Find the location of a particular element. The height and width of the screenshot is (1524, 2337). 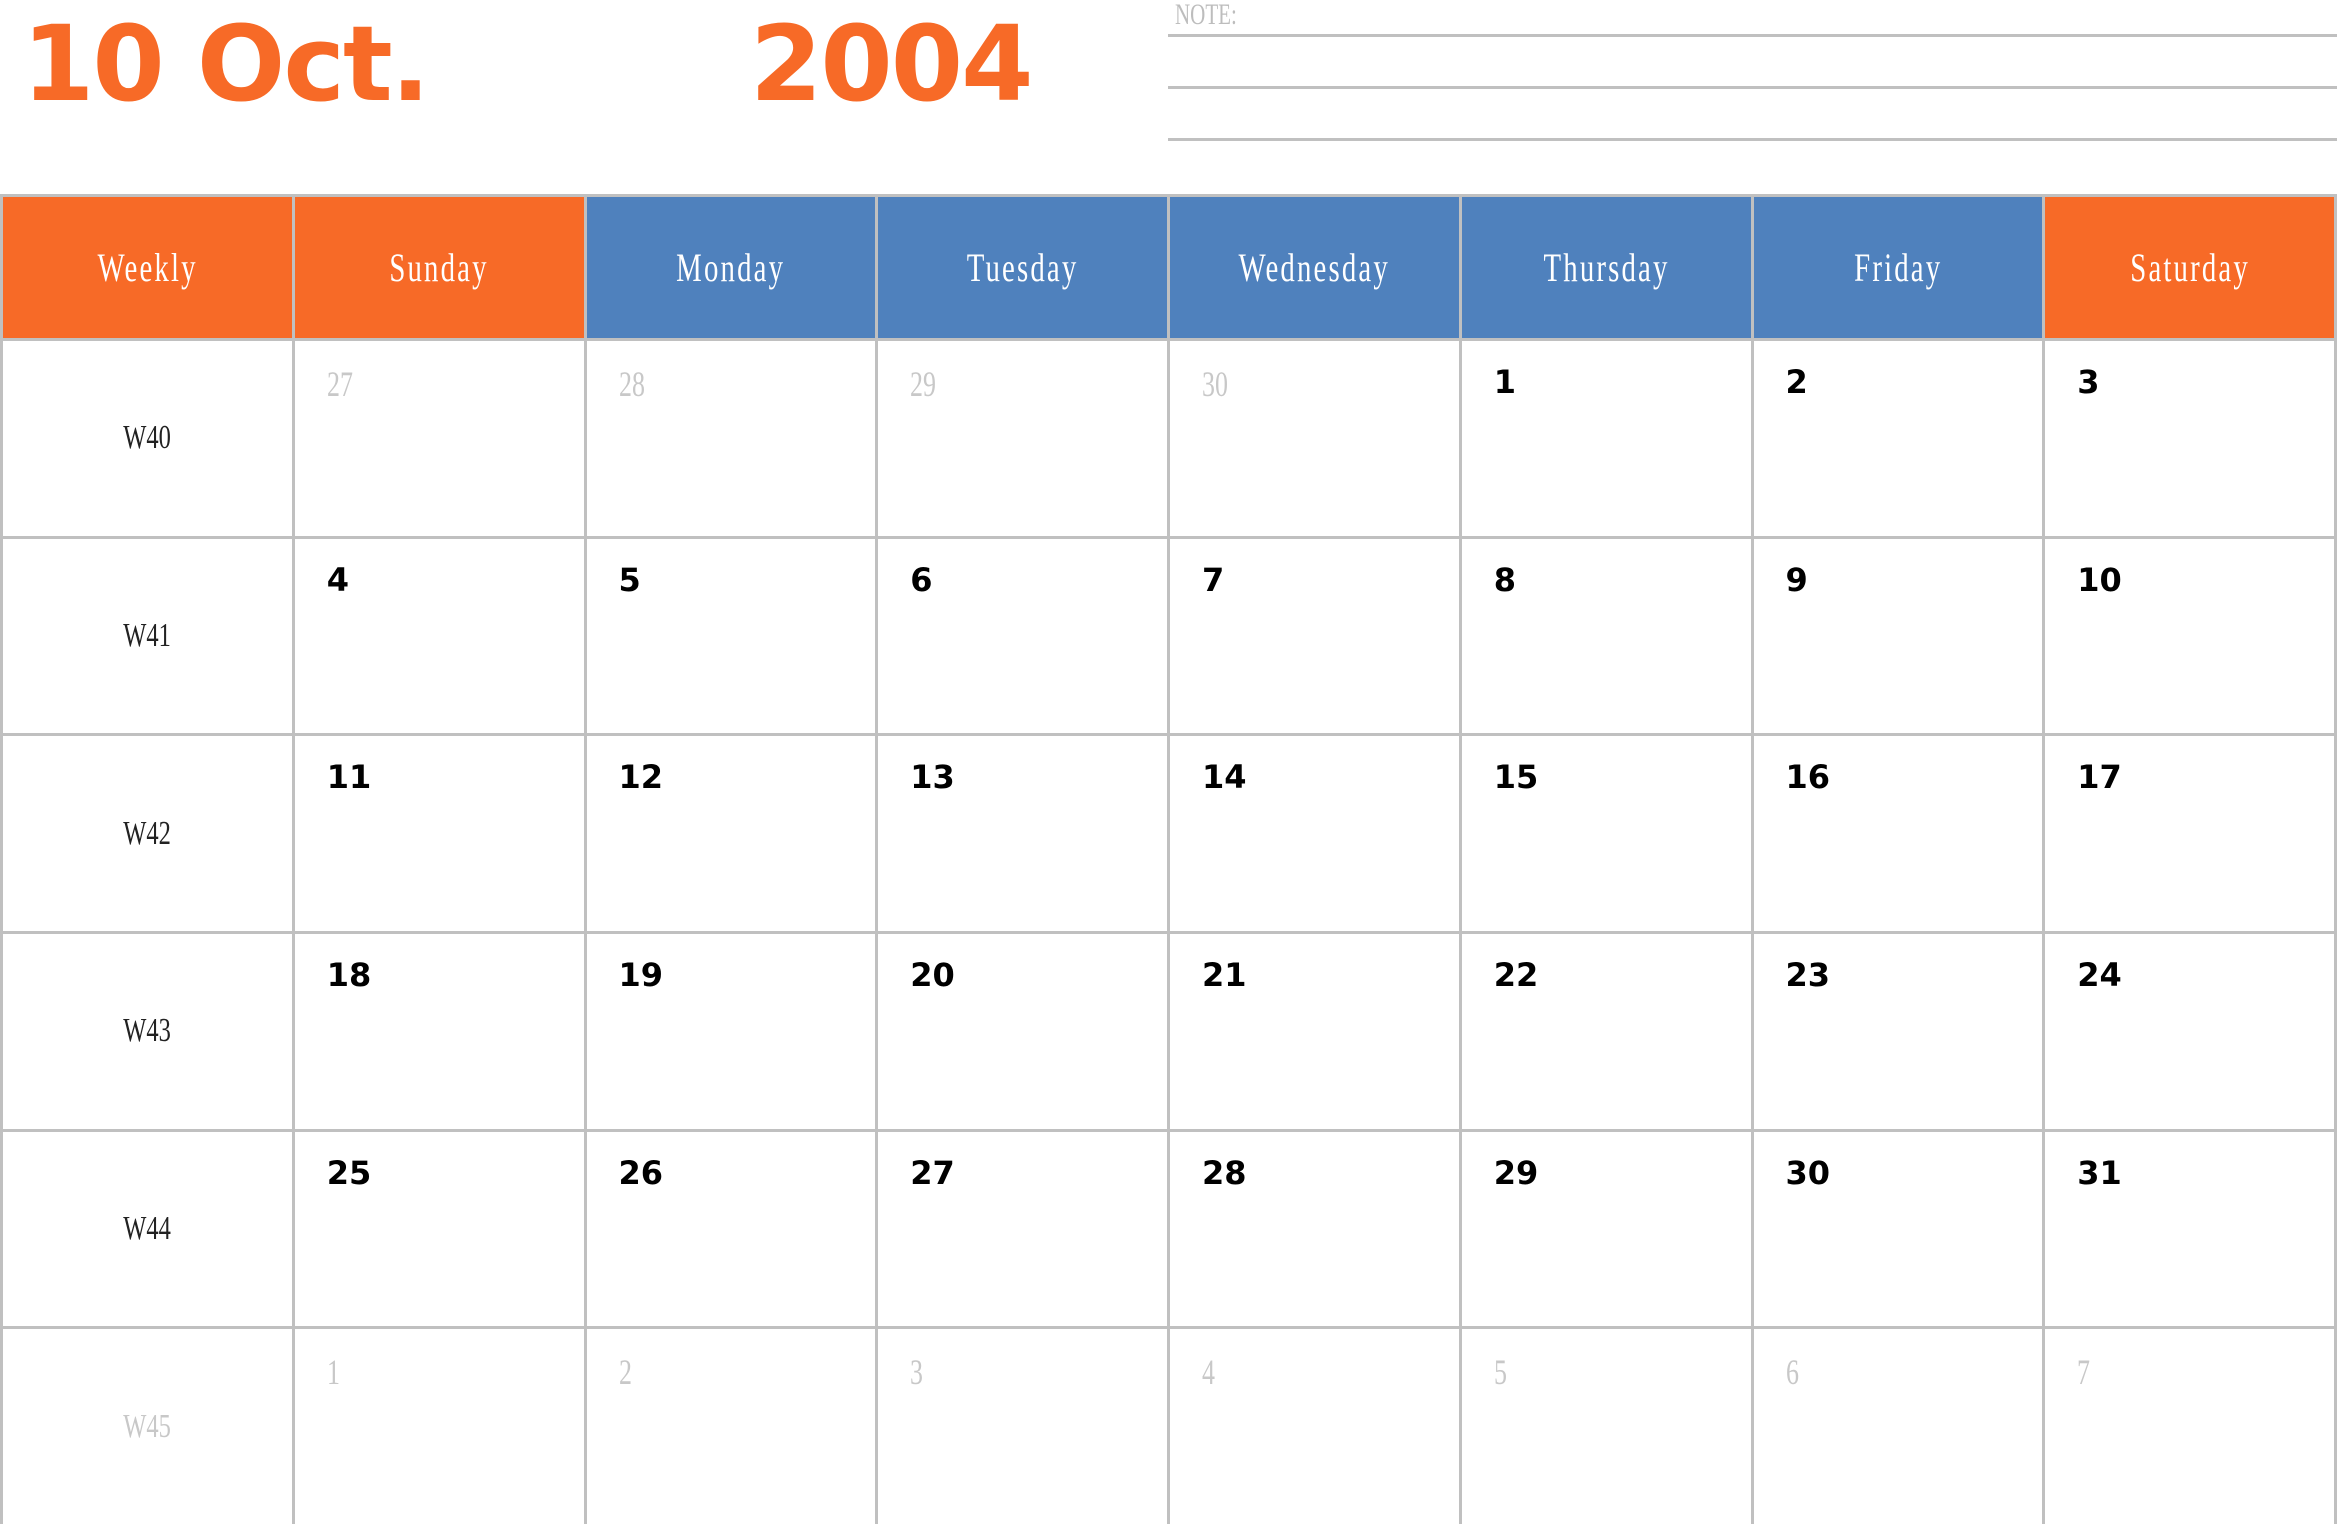

column-header-thursday: Thursday is located at coordinates (1606, 267).